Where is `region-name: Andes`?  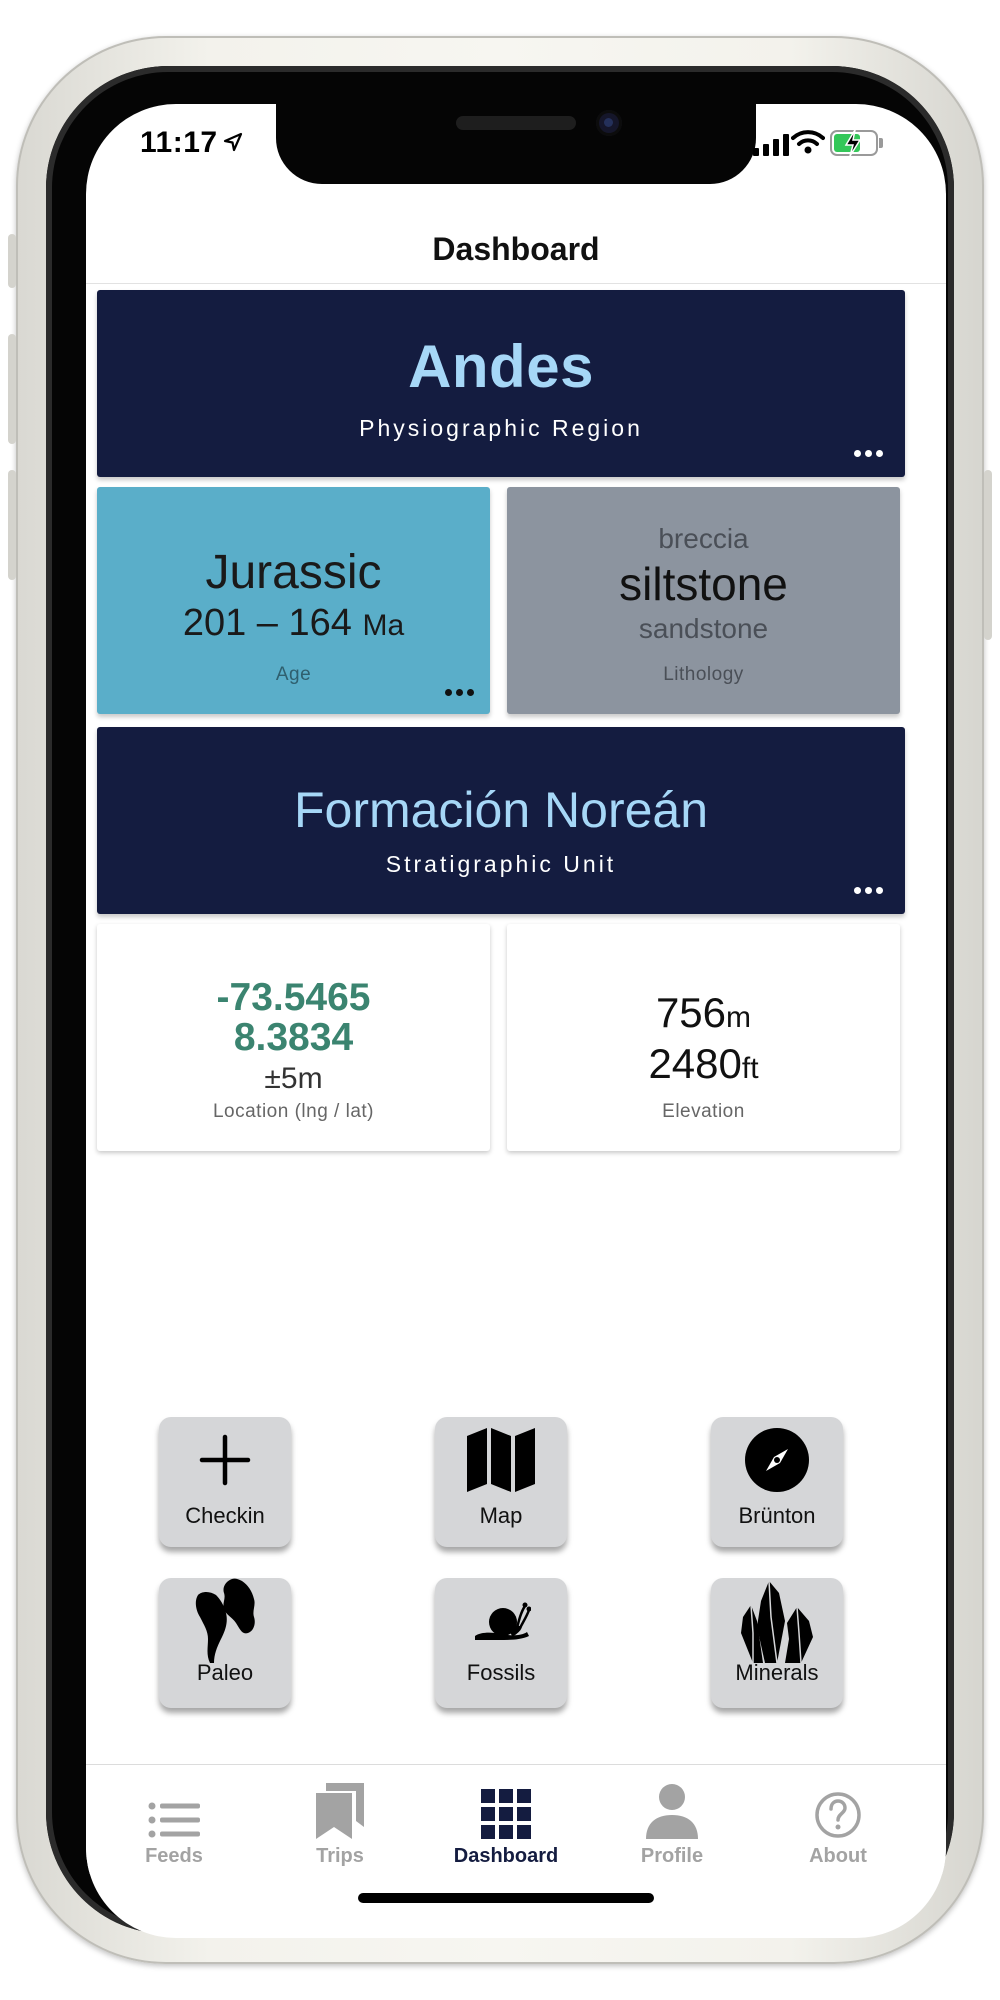
region-name: Andes is located at coordinates (501, 366).